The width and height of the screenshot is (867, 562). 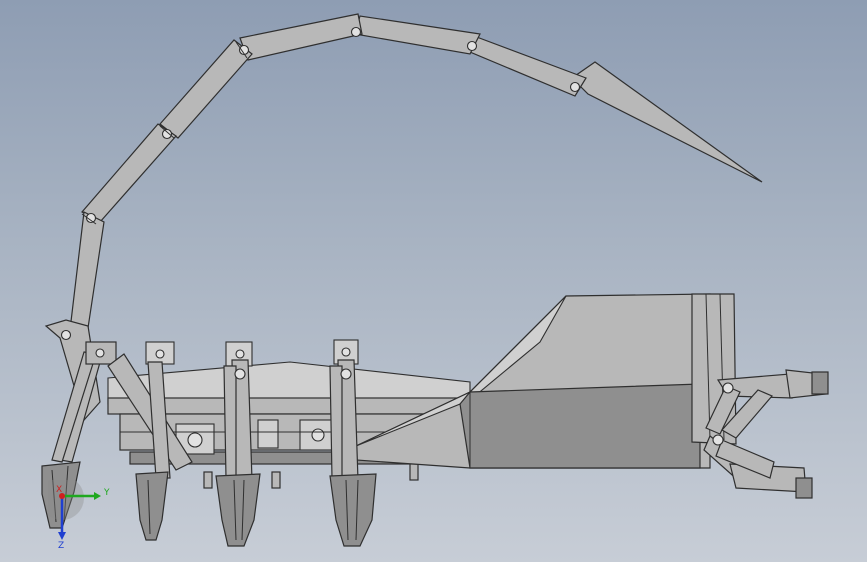 What do you see at coordinates (62, 536) in the screenshot?
I see `z-axis-arrowhead` at bounding box center [62, 536].